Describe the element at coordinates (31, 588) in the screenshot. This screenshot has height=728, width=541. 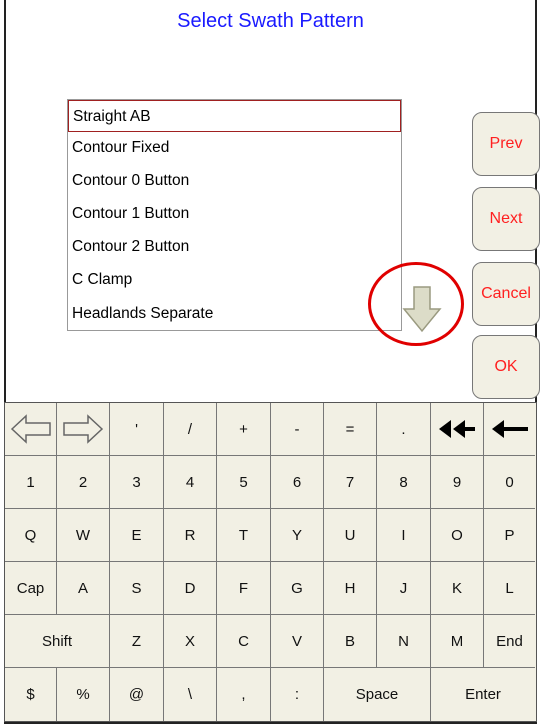
I see `key-caps: Cap` at that location.